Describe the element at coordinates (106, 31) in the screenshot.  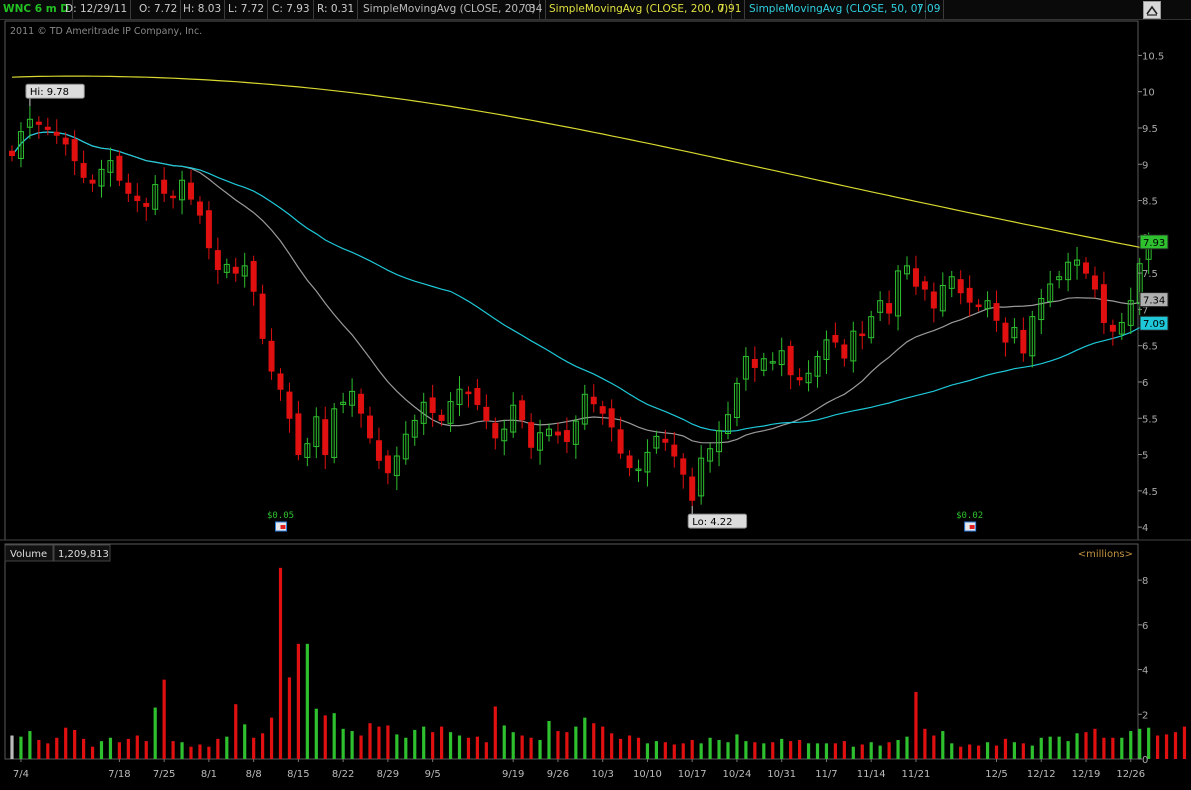
I see `copyright-text: 2011 © TD Ameritrade IP Company, Inc.` at that location.